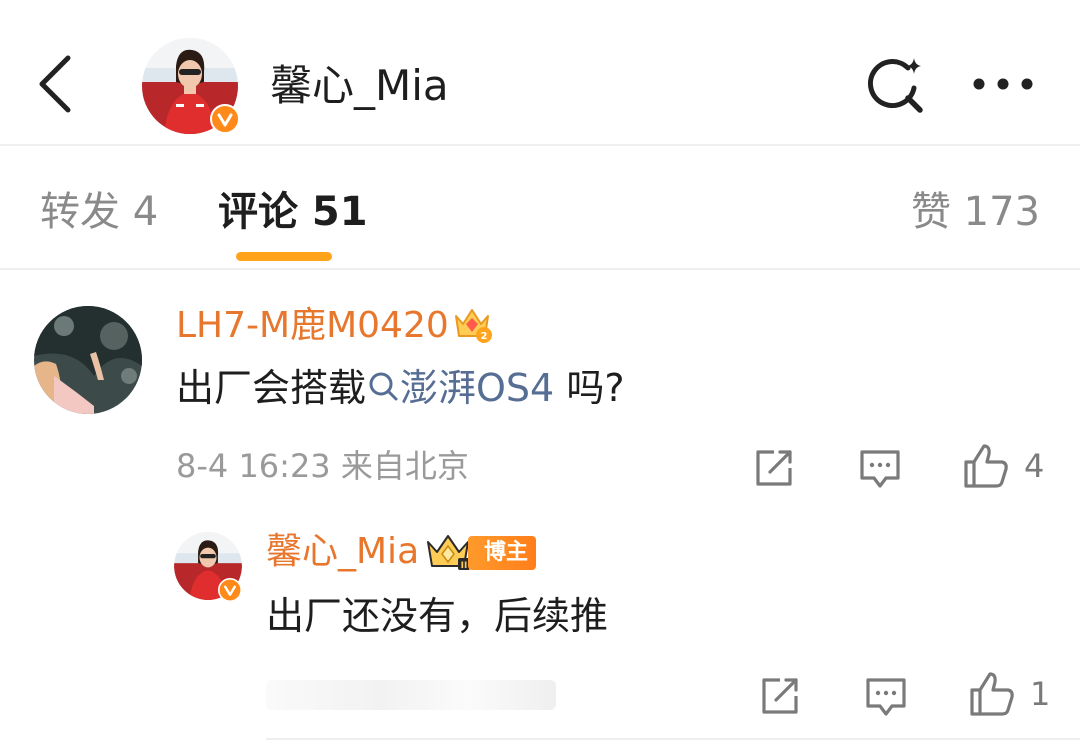 The height and width of the screenshot is (744, 1080). What do you see at coordinates (502, 553) in the screenshot?
I see `blogger-badge: 博主` at bounding box center [502, 553].